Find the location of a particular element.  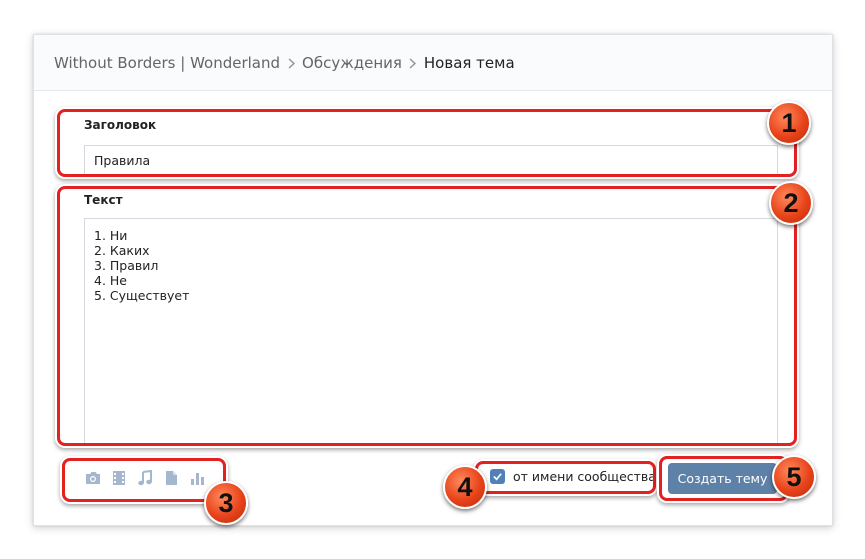

breadcrumb-current: Новая тема is located at coordinates (469, 62).